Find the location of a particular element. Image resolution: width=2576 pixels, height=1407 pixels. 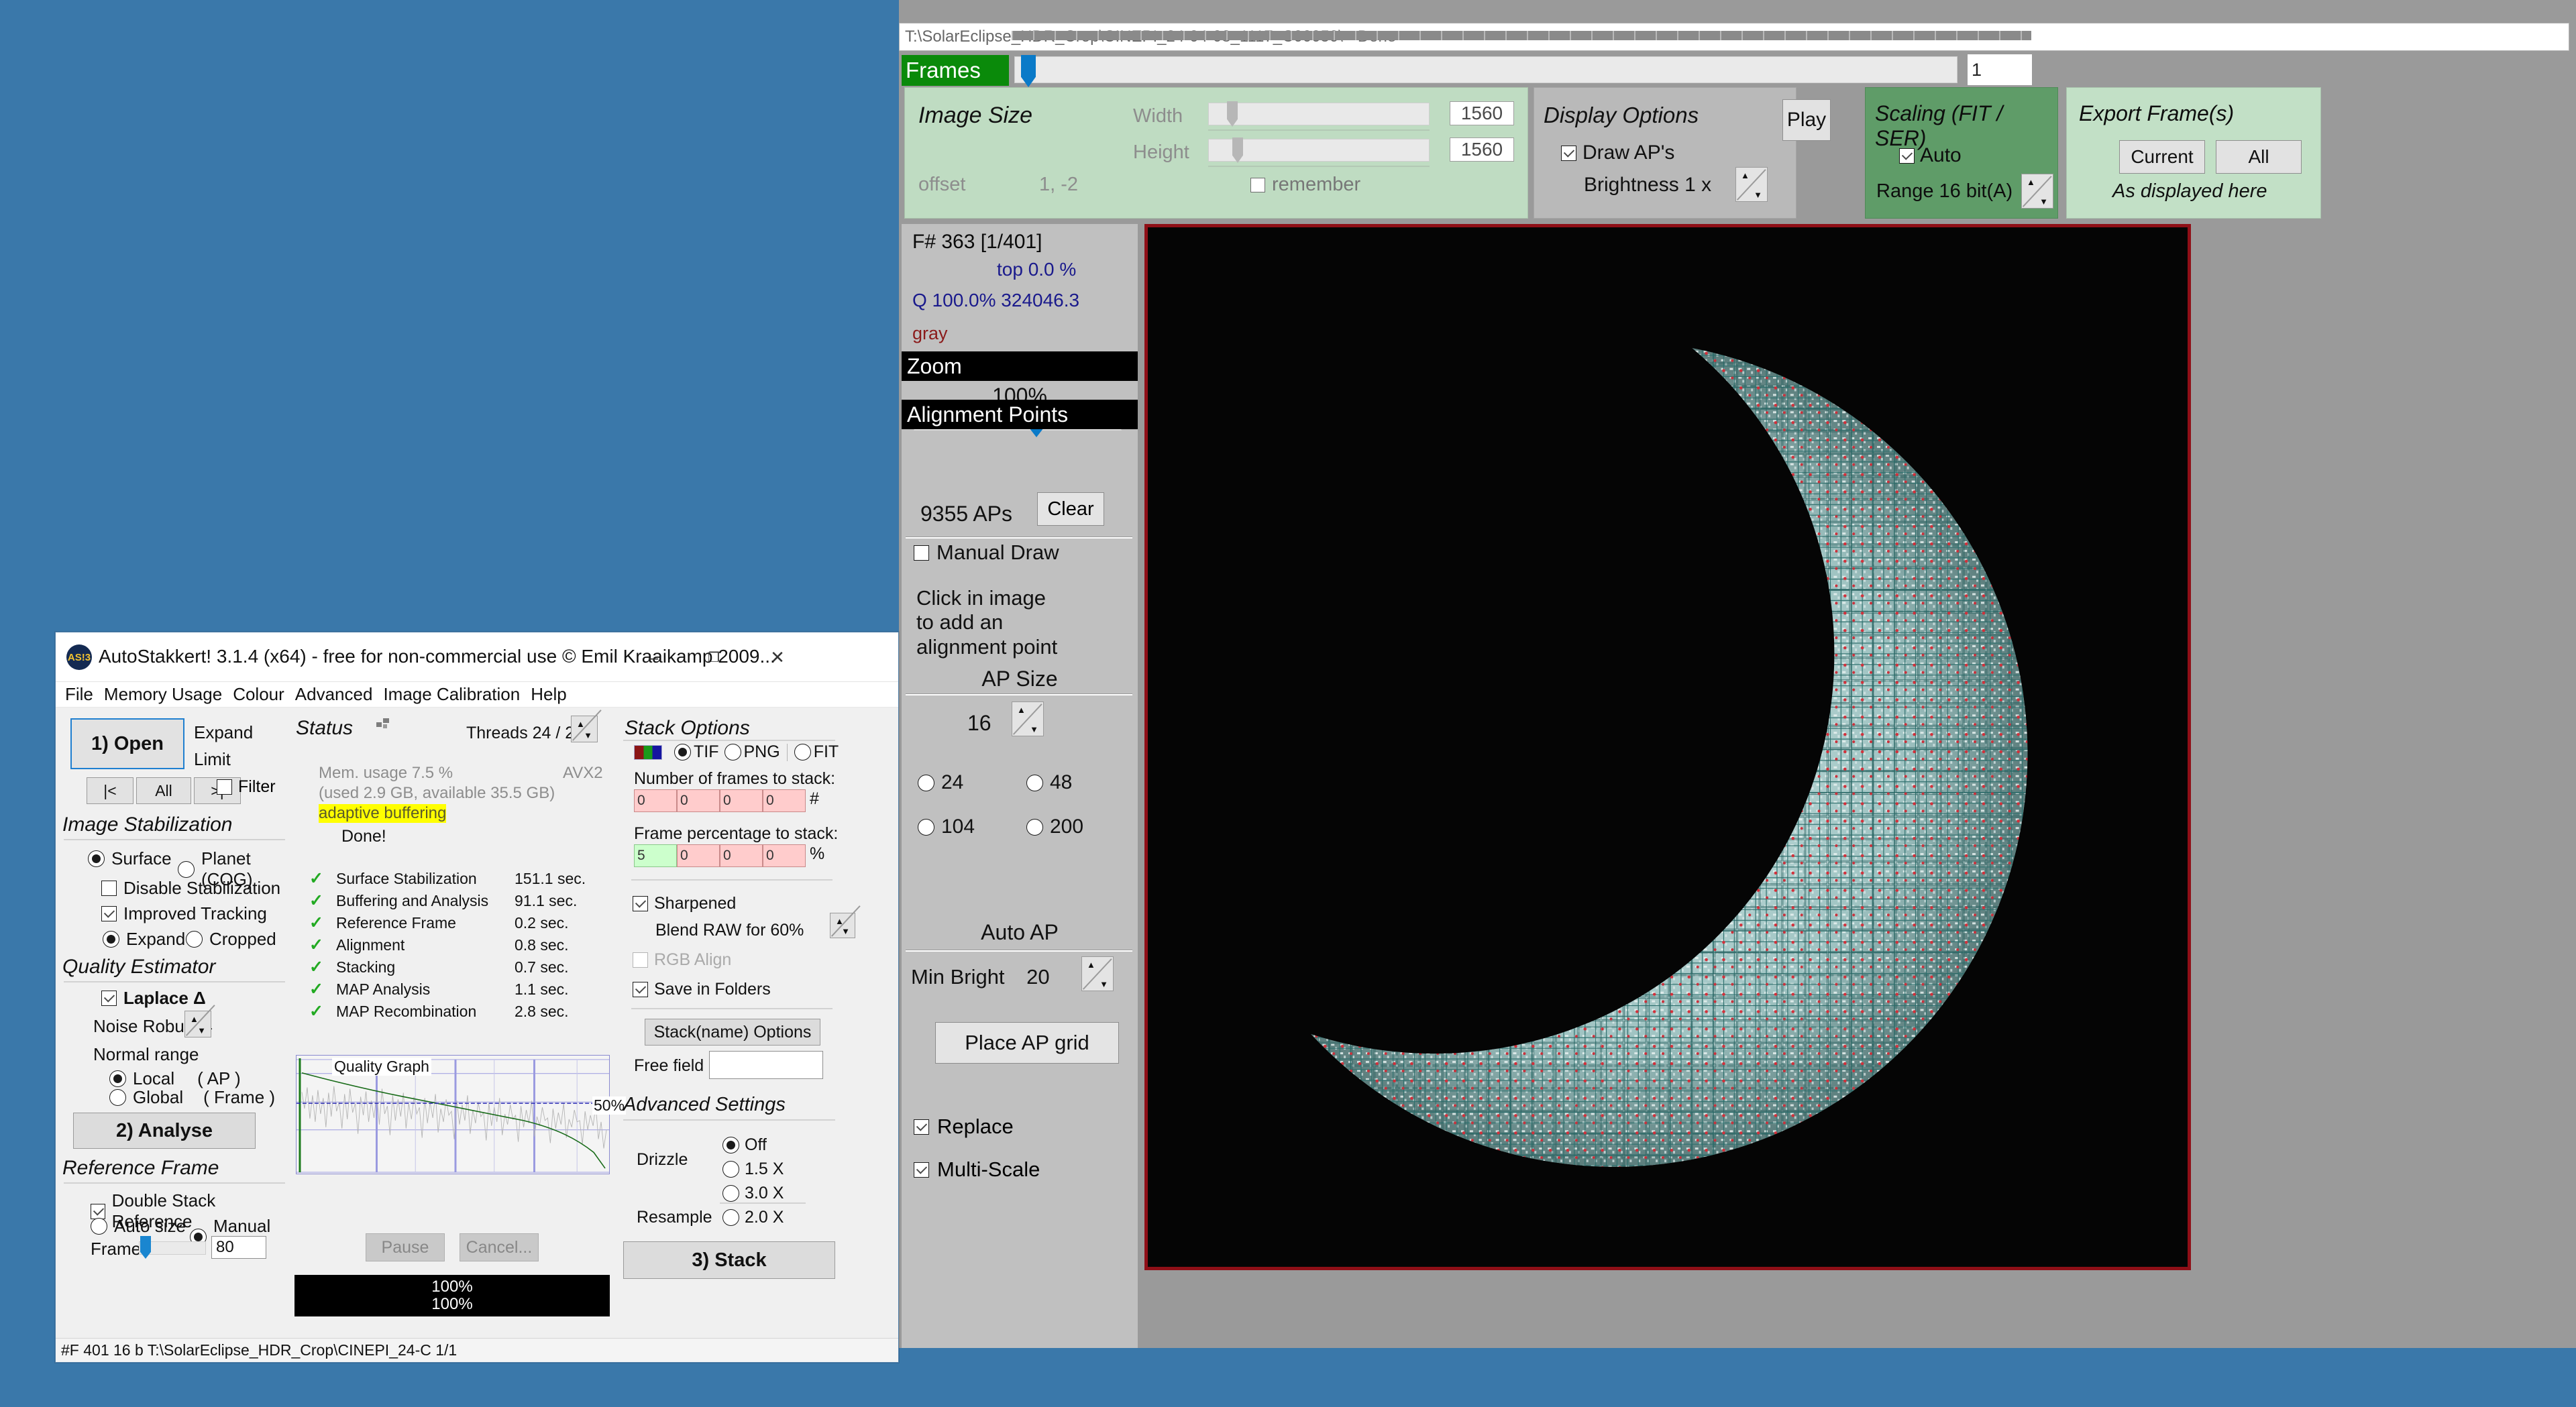

num-frames-input-3: 0 is located at coordinates (741, 800).